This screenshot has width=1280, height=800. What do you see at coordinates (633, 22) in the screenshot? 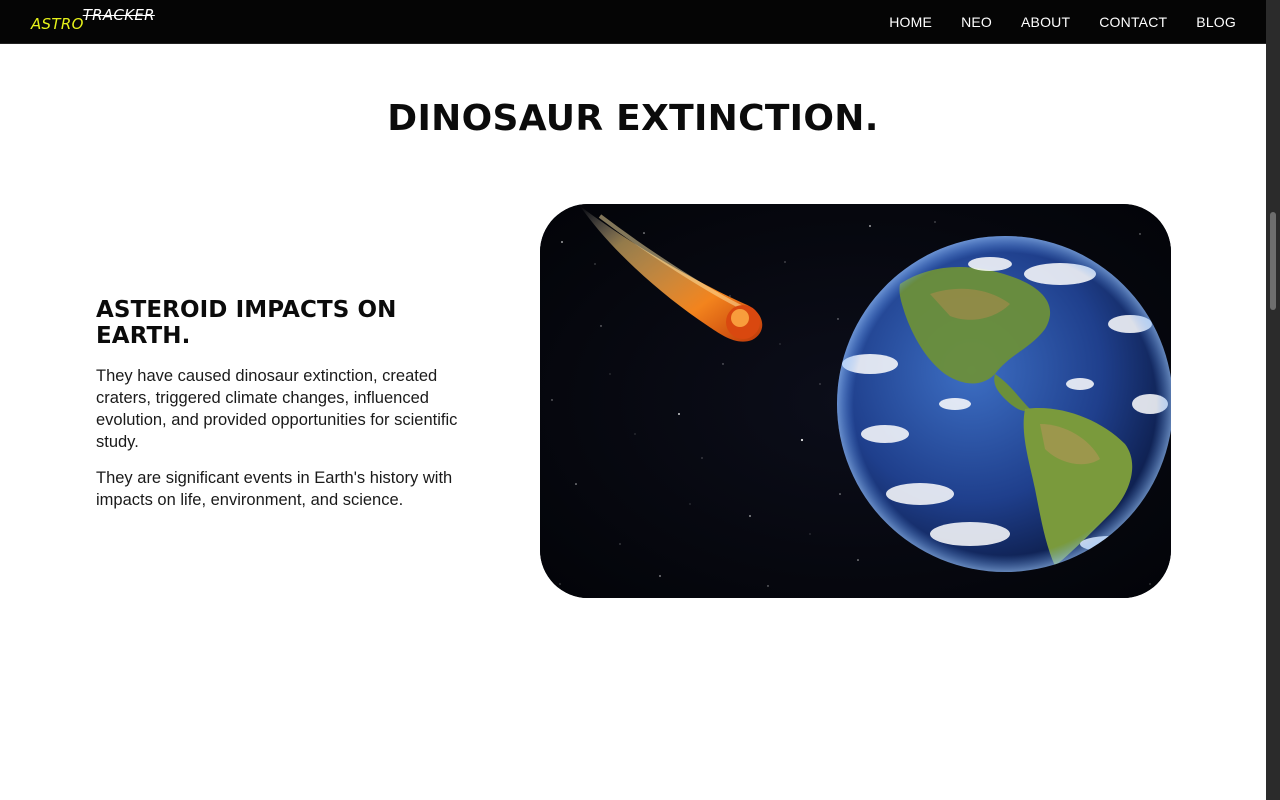
I see `top-navbar: ASTROTRACKER HOME NEO ABOUT CONTACT BLOG` at bounding box center [633, 22].